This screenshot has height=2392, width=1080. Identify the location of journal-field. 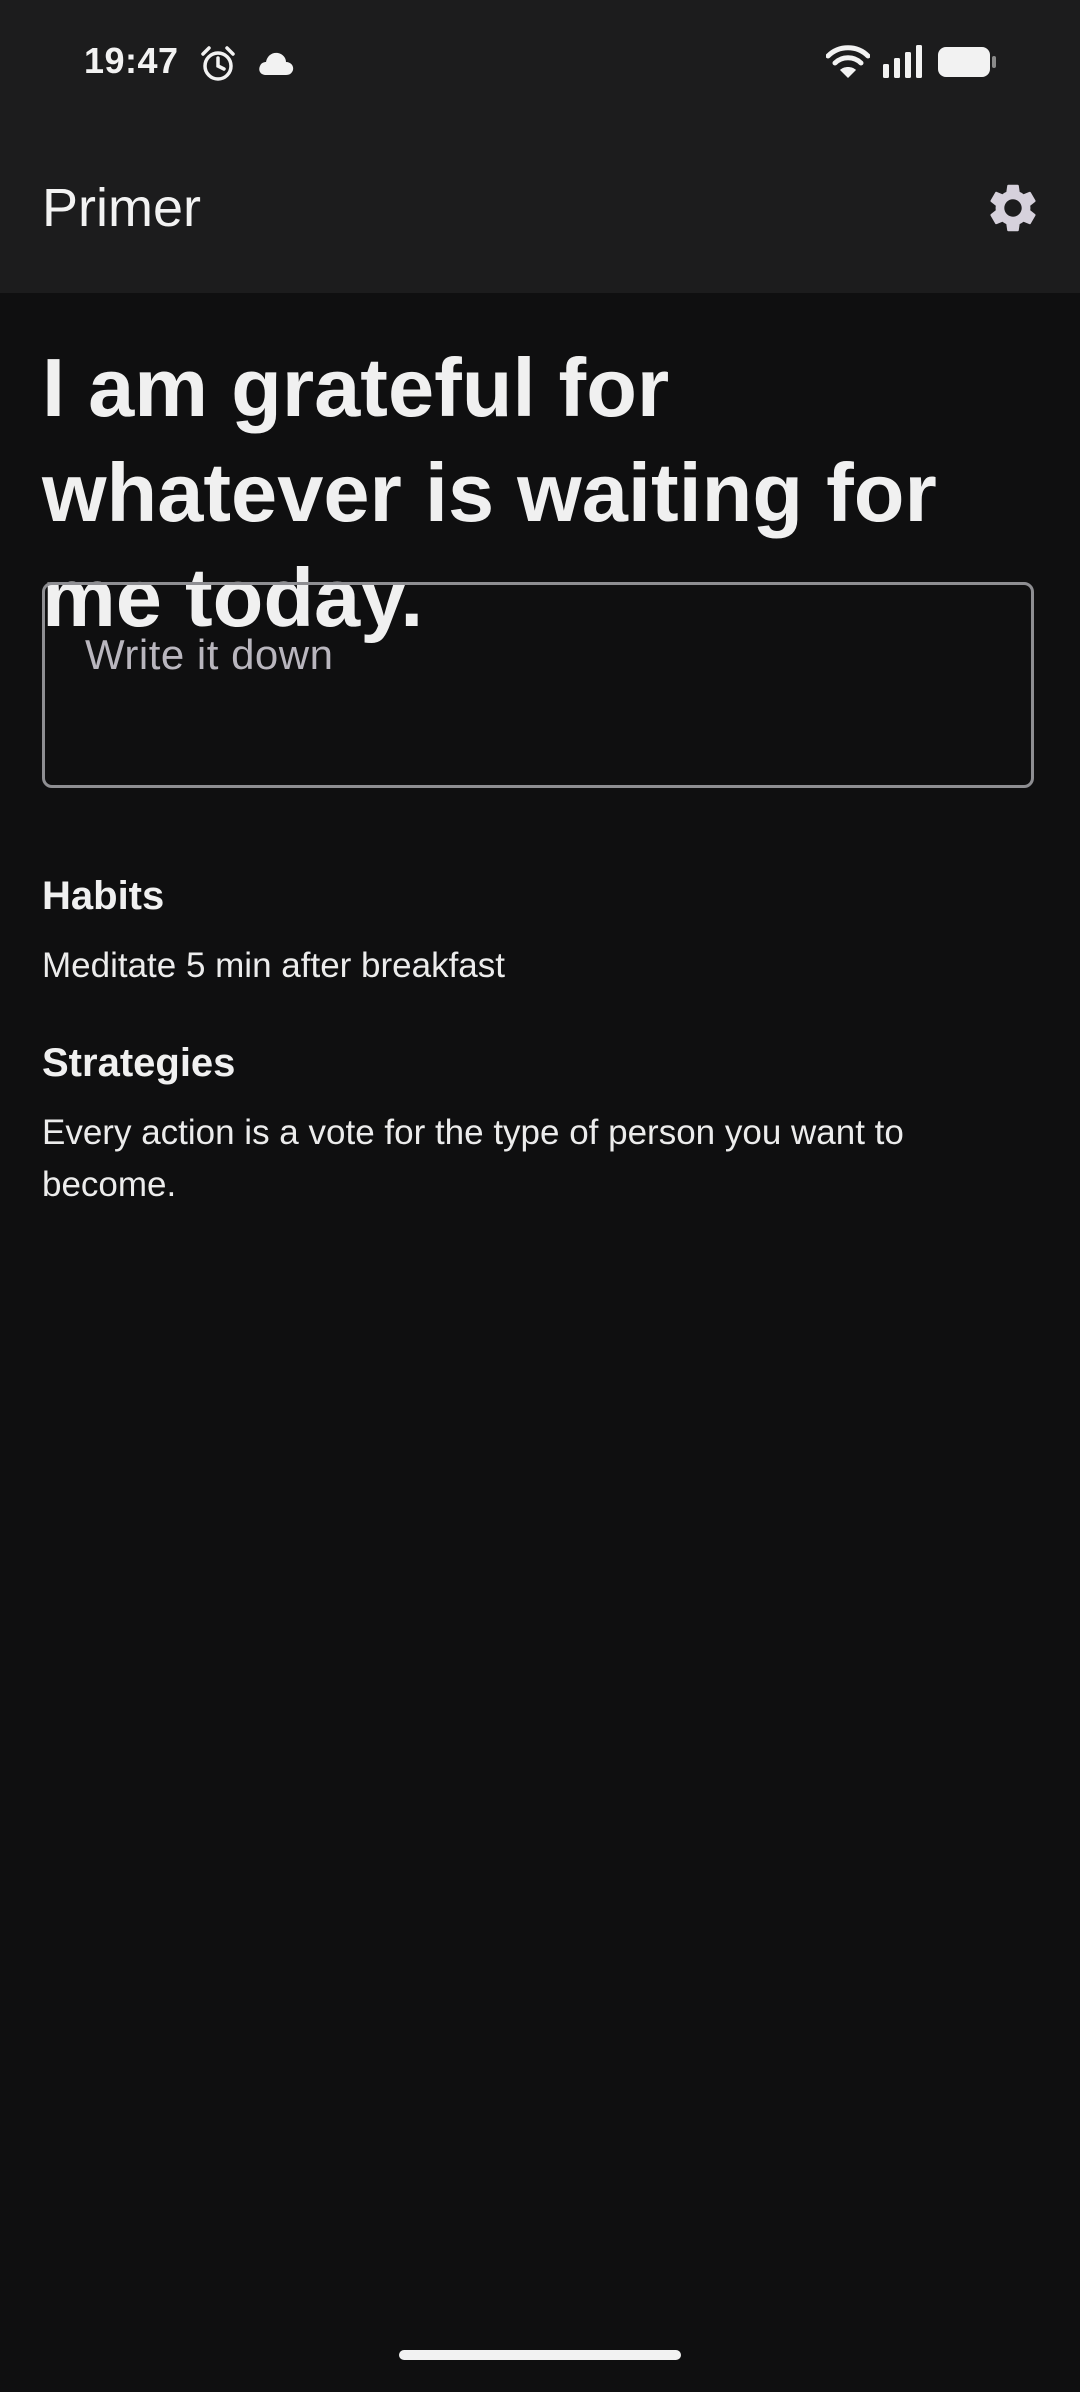
(538, 685).